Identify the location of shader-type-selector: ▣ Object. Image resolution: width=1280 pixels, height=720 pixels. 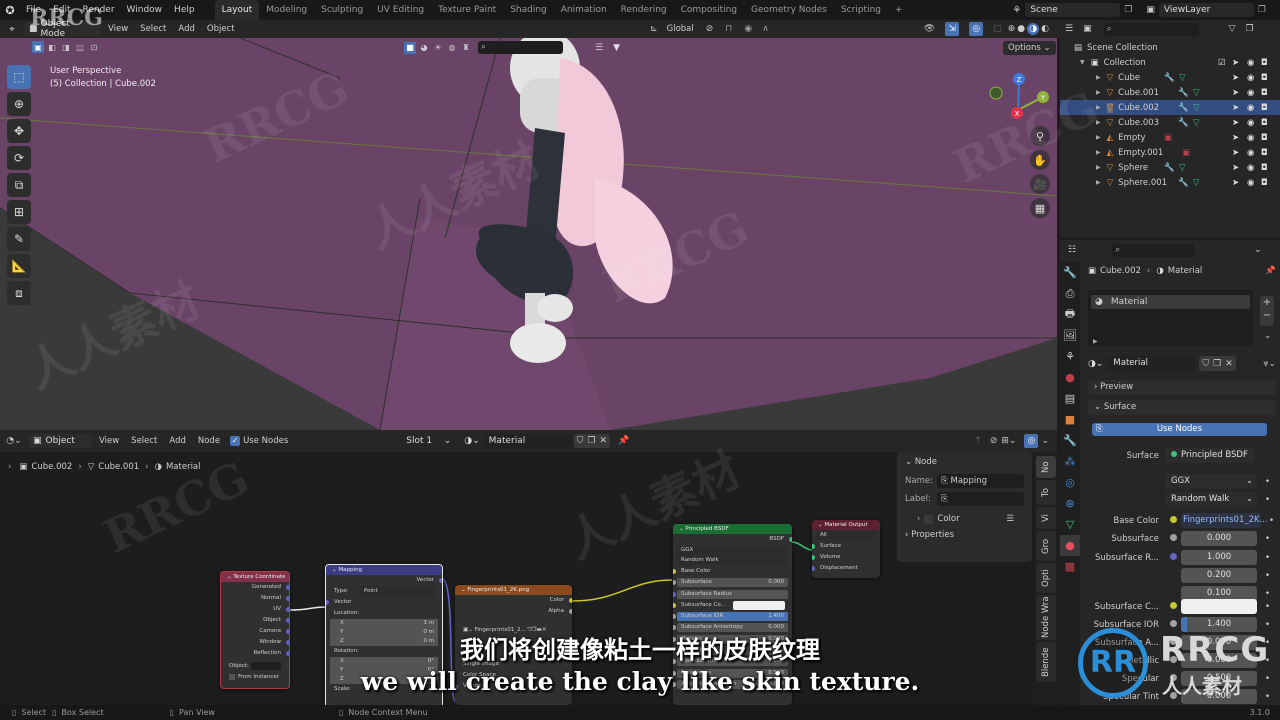
(60, 441).